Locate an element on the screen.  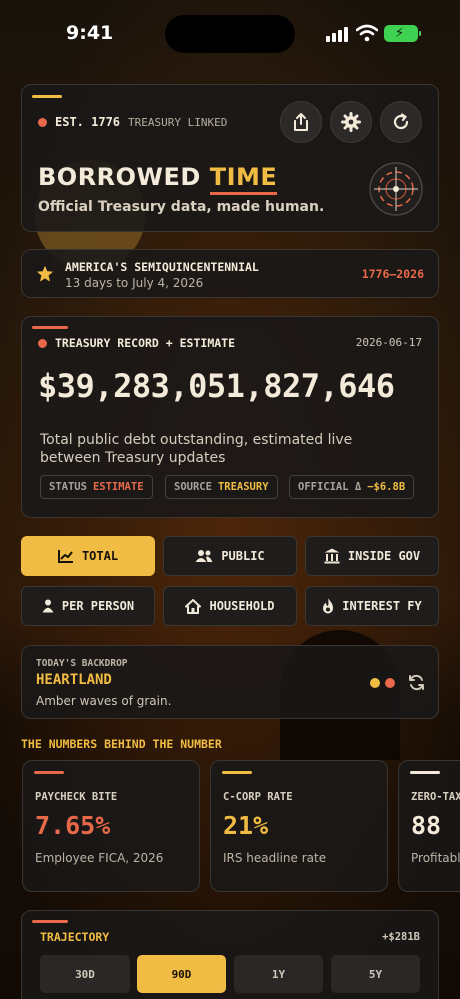
app-title-part2: TIME is located at coordinates (243, 179).